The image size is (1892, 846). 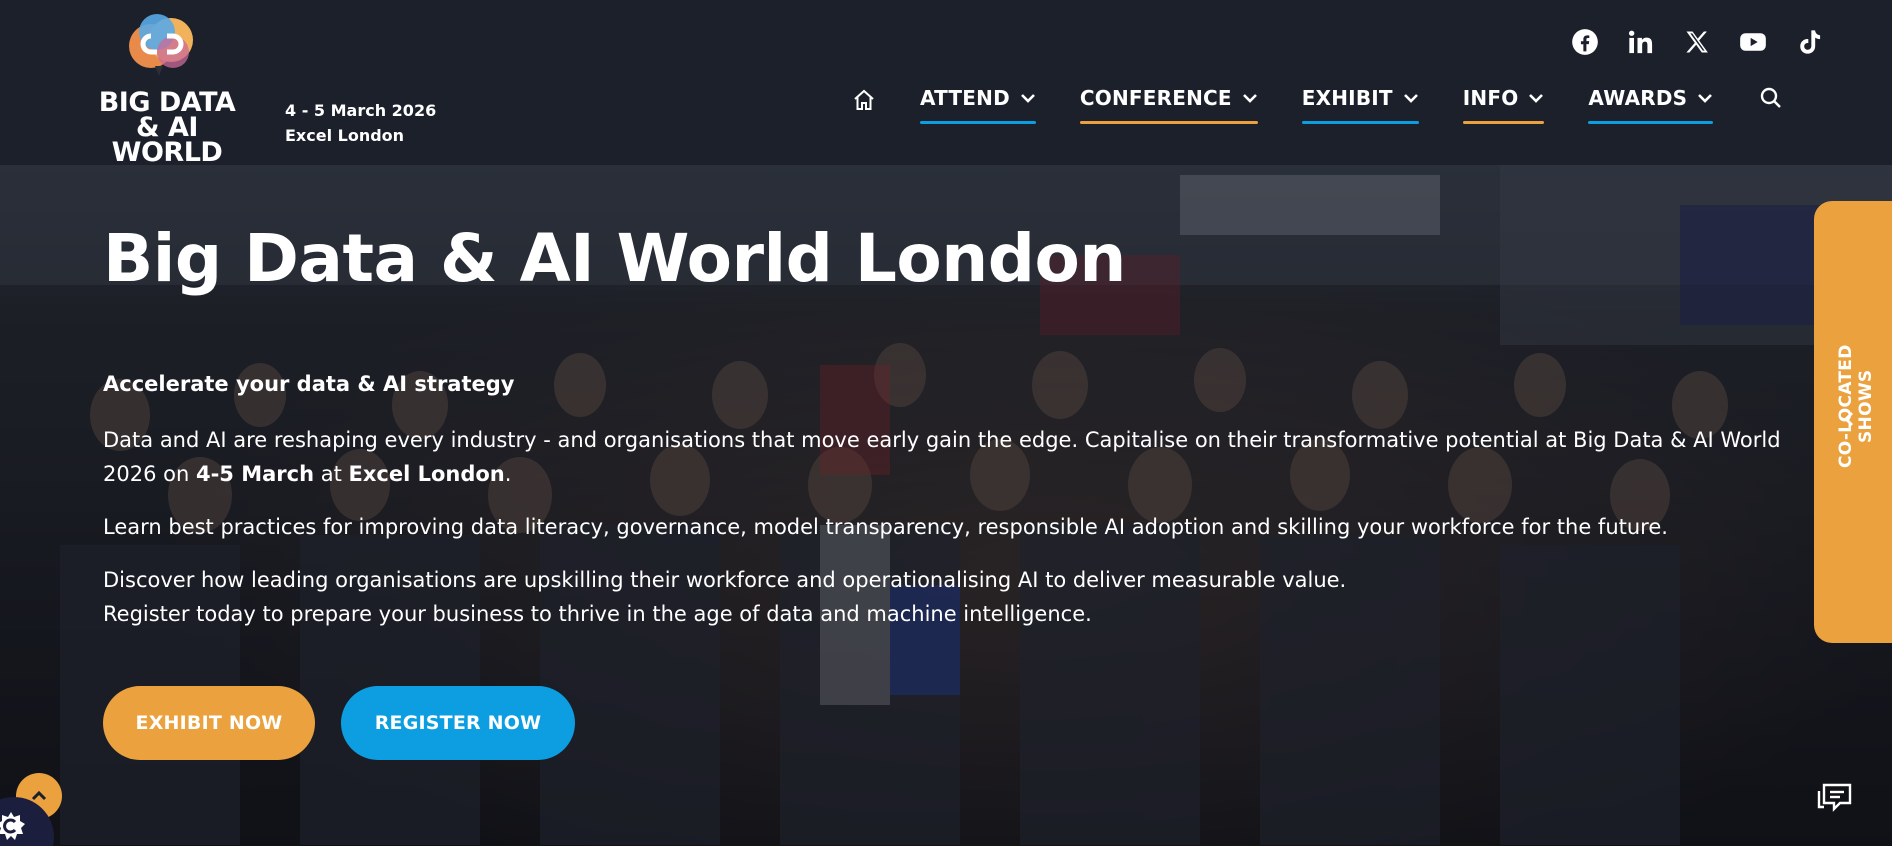 I want to click on social-links, so click(x=1697, y=42).